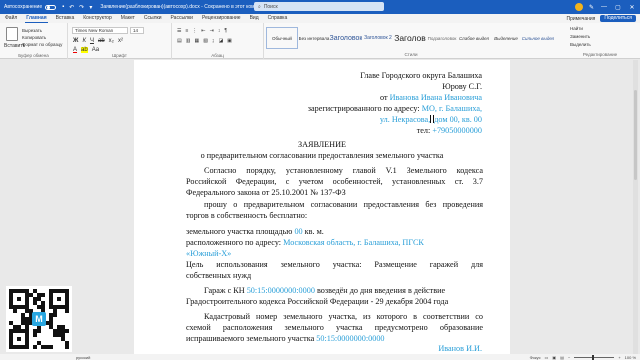 This screenshot has height=360, width=640. What do you see at coordinates (42, 30) in the screenshot?
I see `cut-button: Вырезать` at bounding box center [42, 30].